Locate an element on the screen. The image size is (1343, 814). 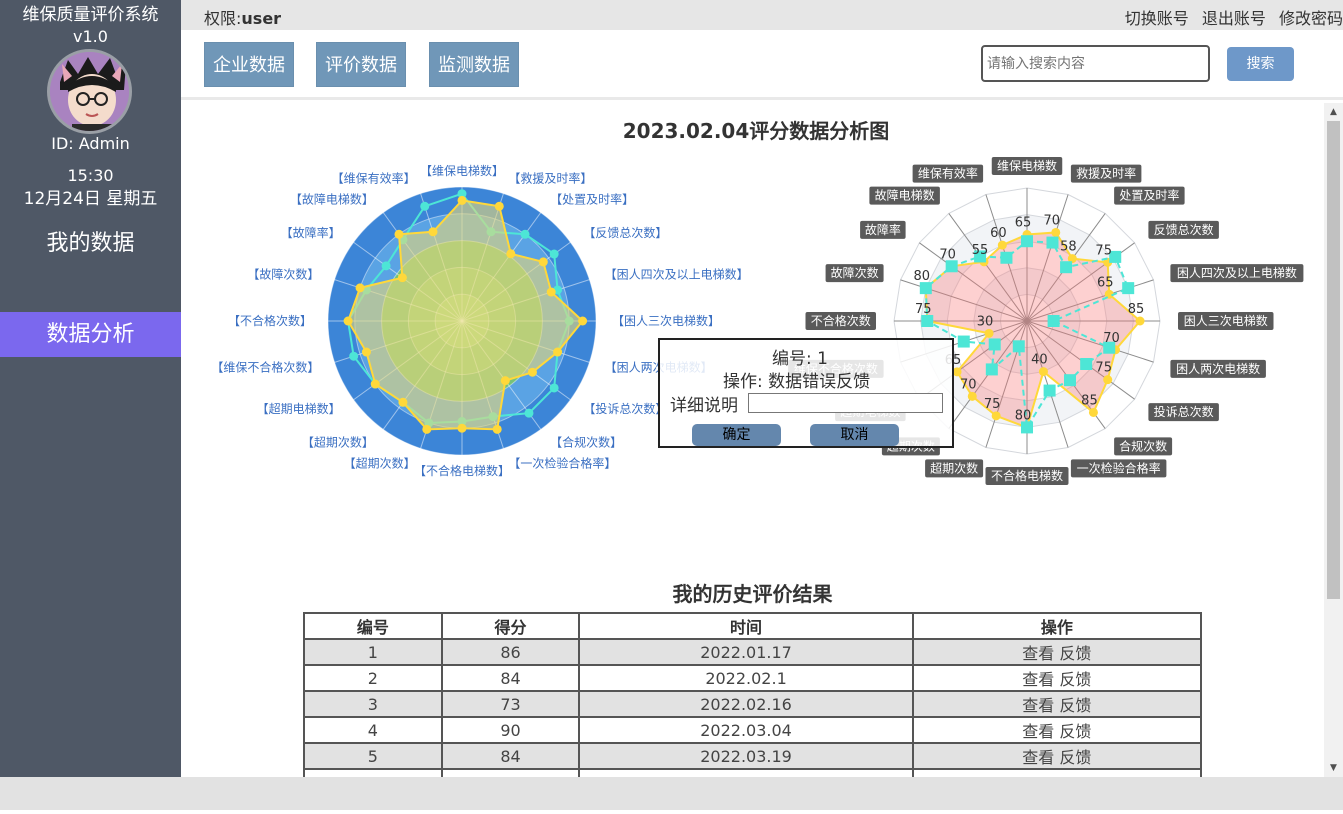
radar-axis-label: 【维保有效率】 is located at coordinates (374, 177).